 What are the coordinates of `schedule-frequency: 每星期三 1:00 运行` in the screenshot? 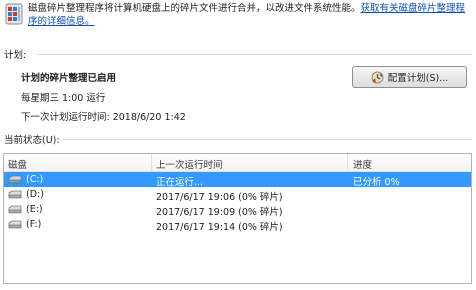 It's located at (63, 98).